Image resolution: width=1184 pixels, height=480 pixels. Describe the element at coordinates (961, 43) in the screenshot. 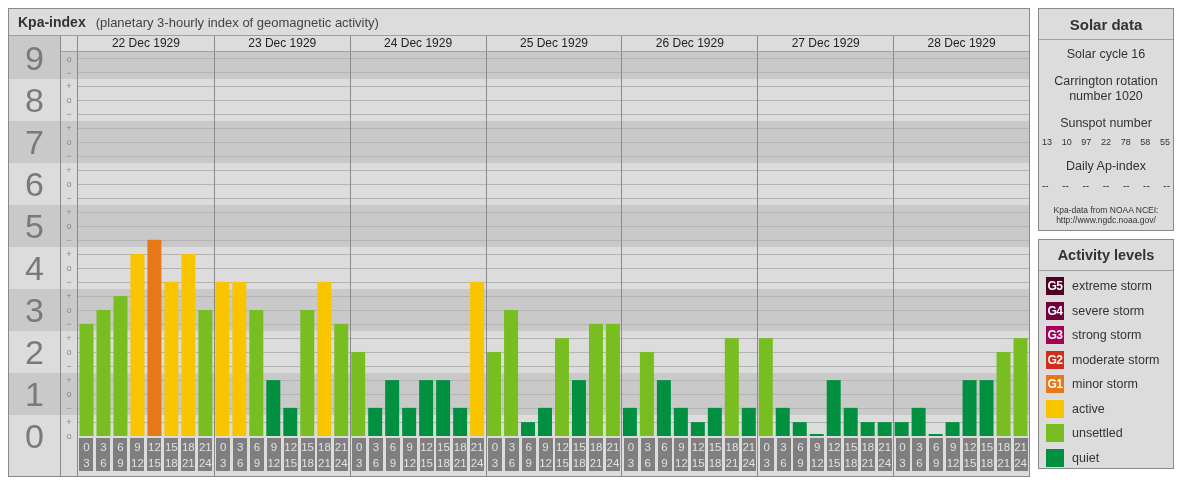

I see `date-label: 28 Dec 1929` at that location.